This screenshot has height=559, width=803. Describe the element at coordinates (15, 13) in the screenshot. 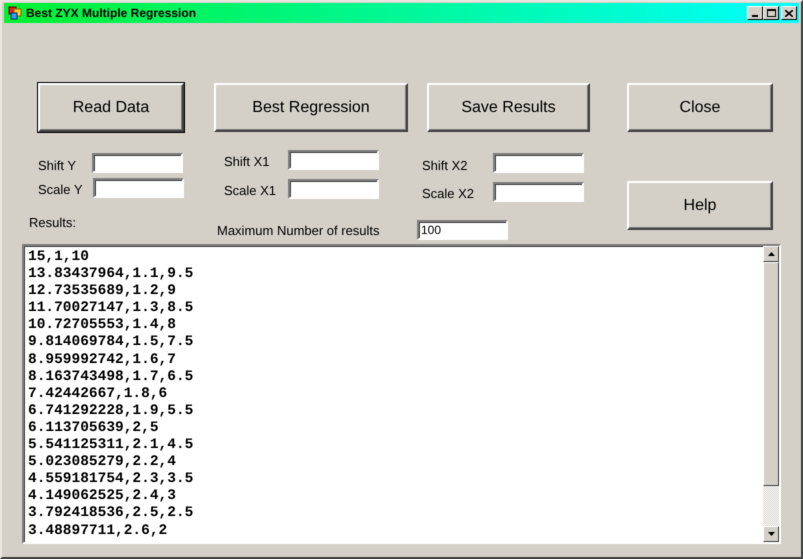

I see `app-icon` at that location.